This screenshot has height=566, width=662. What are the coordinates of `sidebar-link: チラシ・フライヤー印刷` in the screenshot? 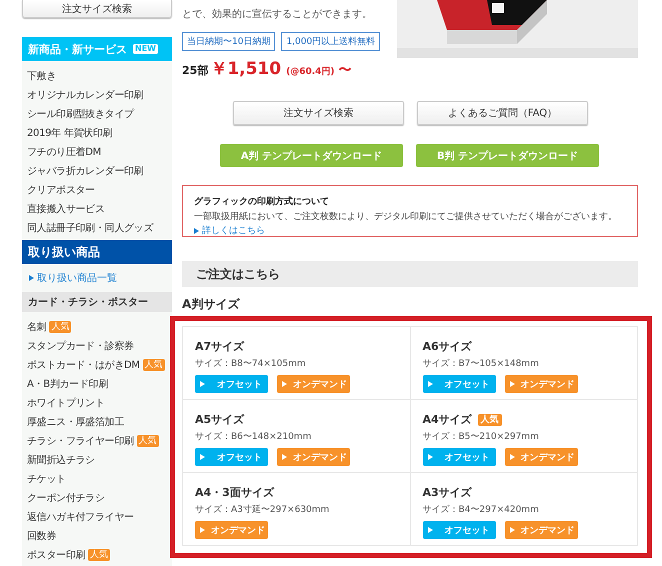 It's located at (80, 441).